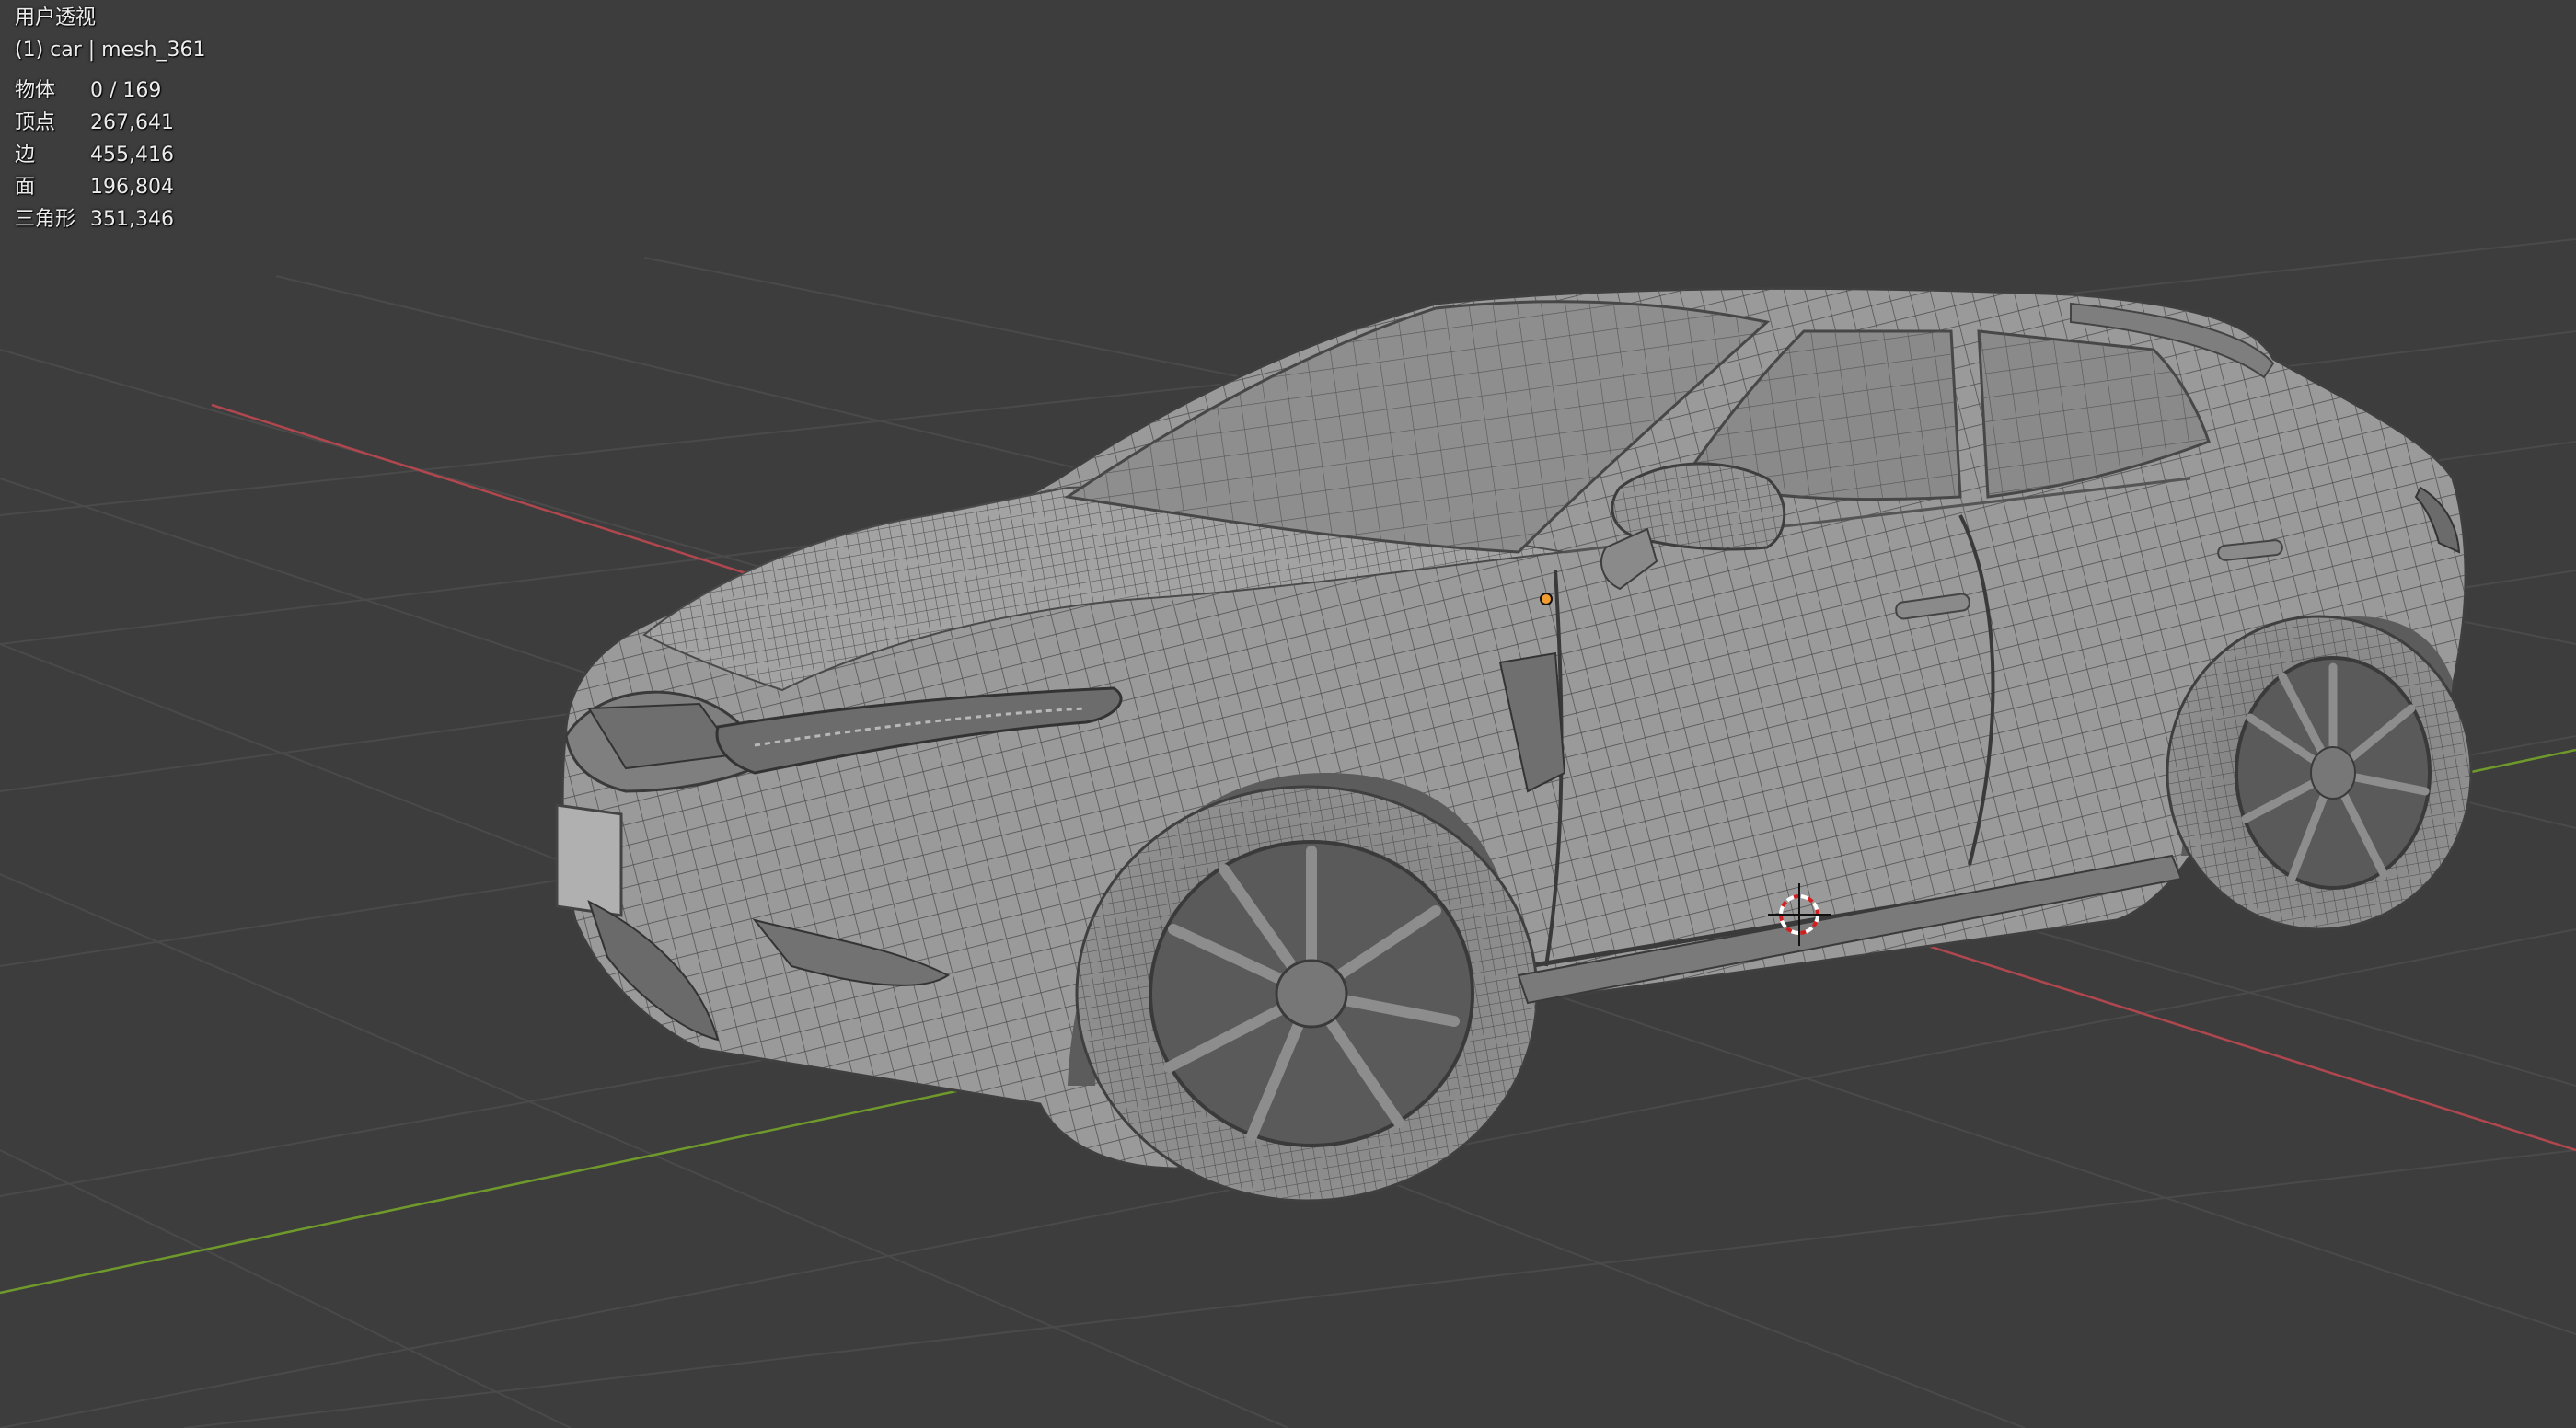  I want to click on front-wheel, so click(1307, 994).